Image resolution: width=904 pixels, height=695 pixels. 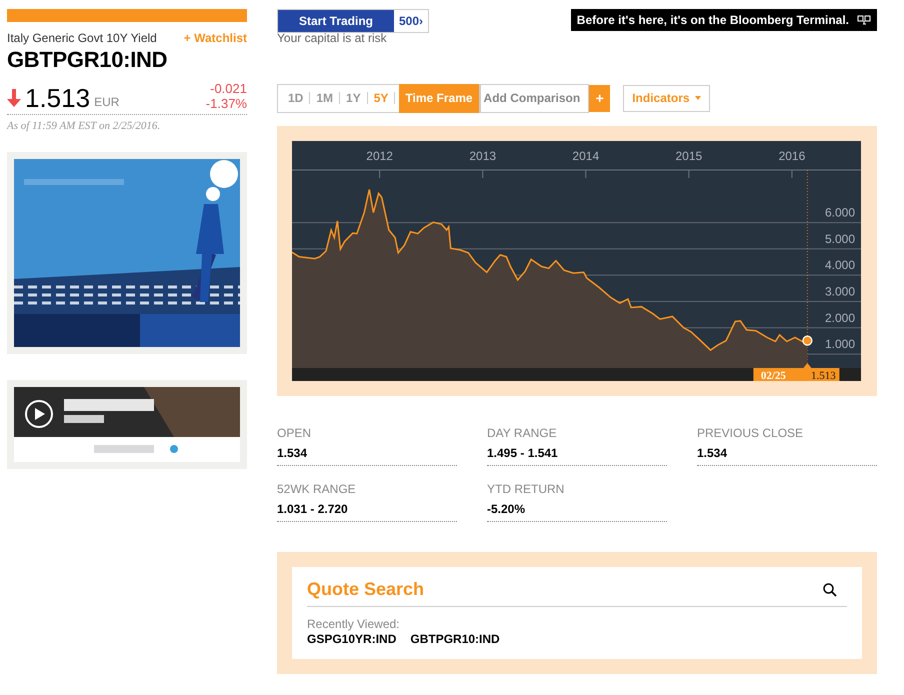 I want to click on x-axis-label: 2012, so click(x=379, y=156).